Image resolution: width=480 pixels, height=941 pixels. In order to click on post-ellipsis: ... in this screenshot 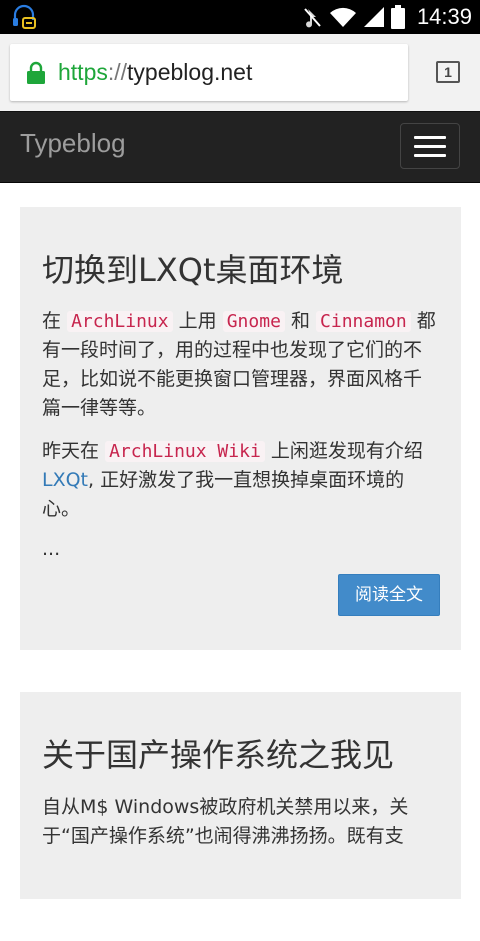, I will do `click(51, 549)`.